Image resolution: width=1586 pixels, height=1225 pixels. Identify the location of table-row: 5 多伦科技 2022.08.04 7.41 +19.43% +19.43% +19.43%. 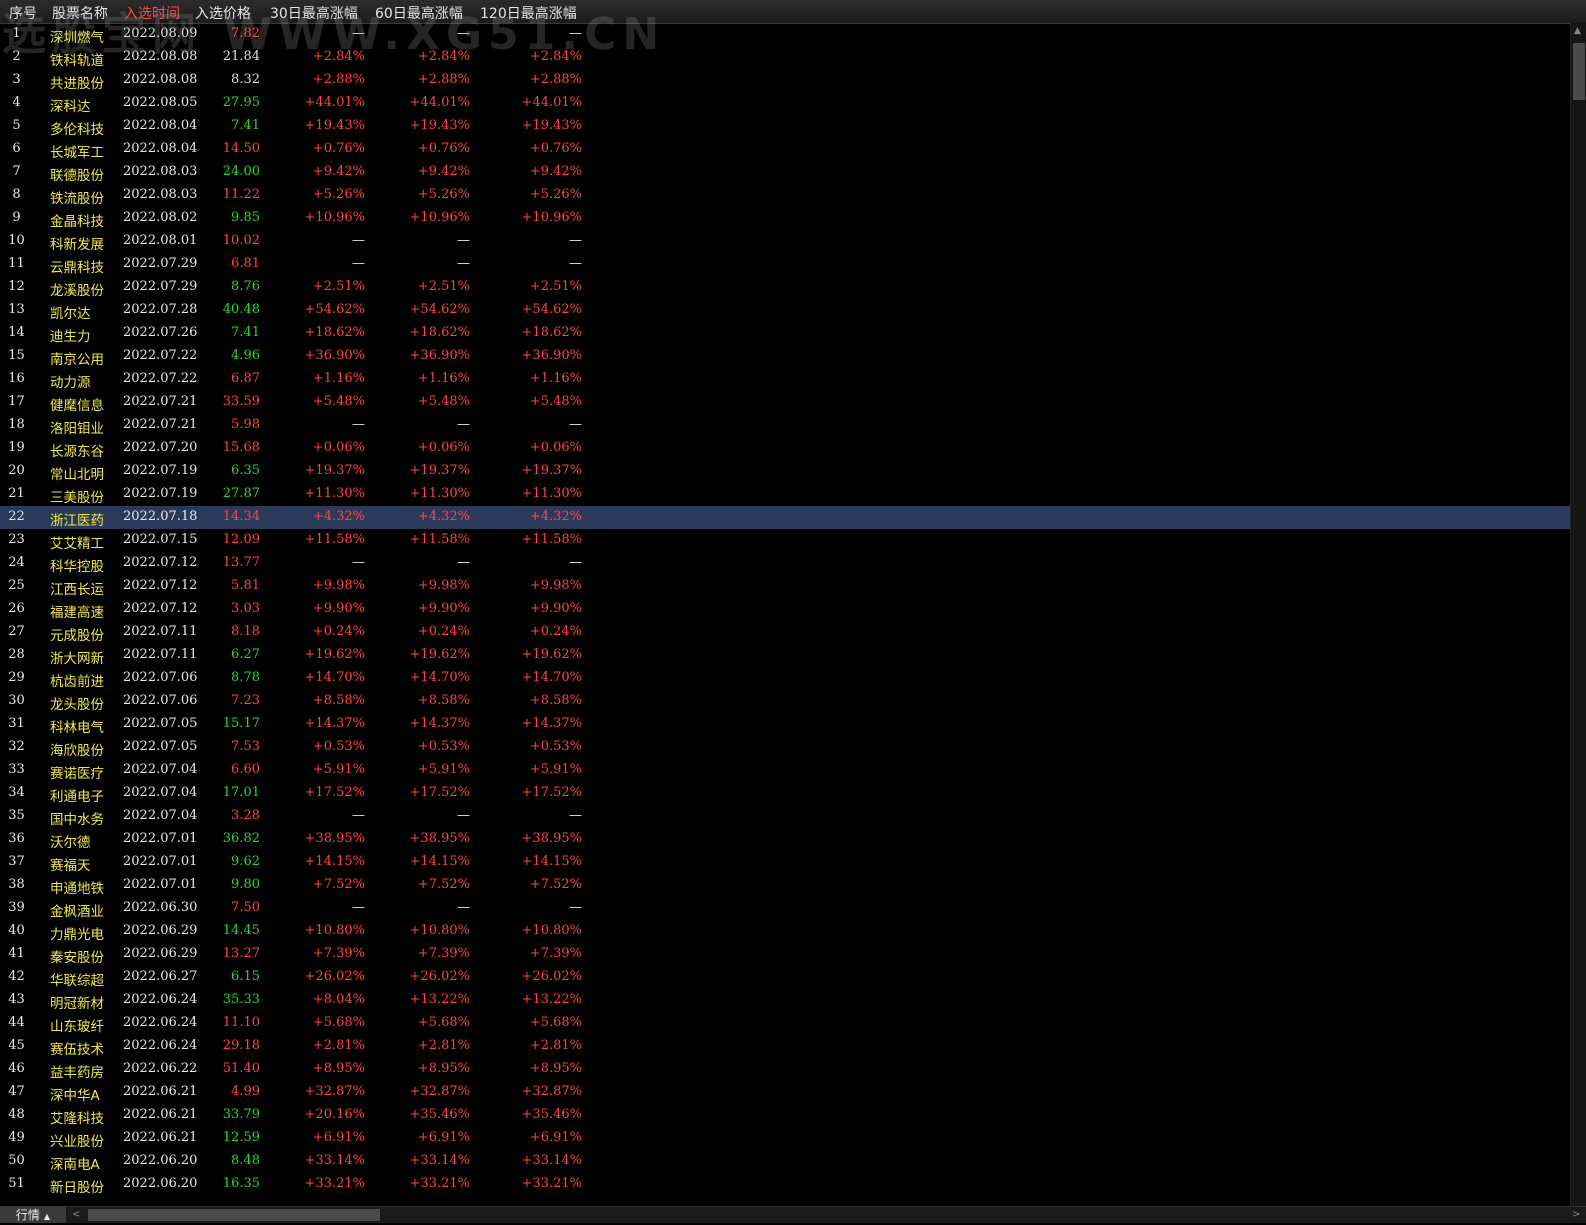
(785, 126).